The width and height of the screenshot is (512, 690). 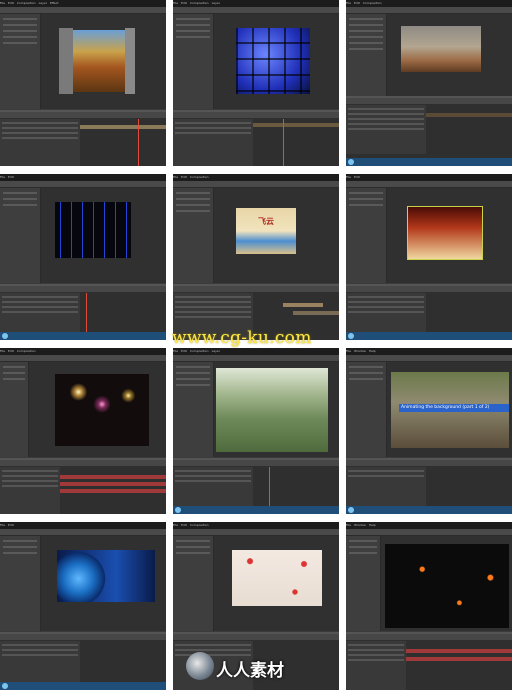 What do you see at coordinates (83, 3) in the screenshot?
I see `menu-bar: File Edit Composition Layer Effect` at bounding box center [83, 3].